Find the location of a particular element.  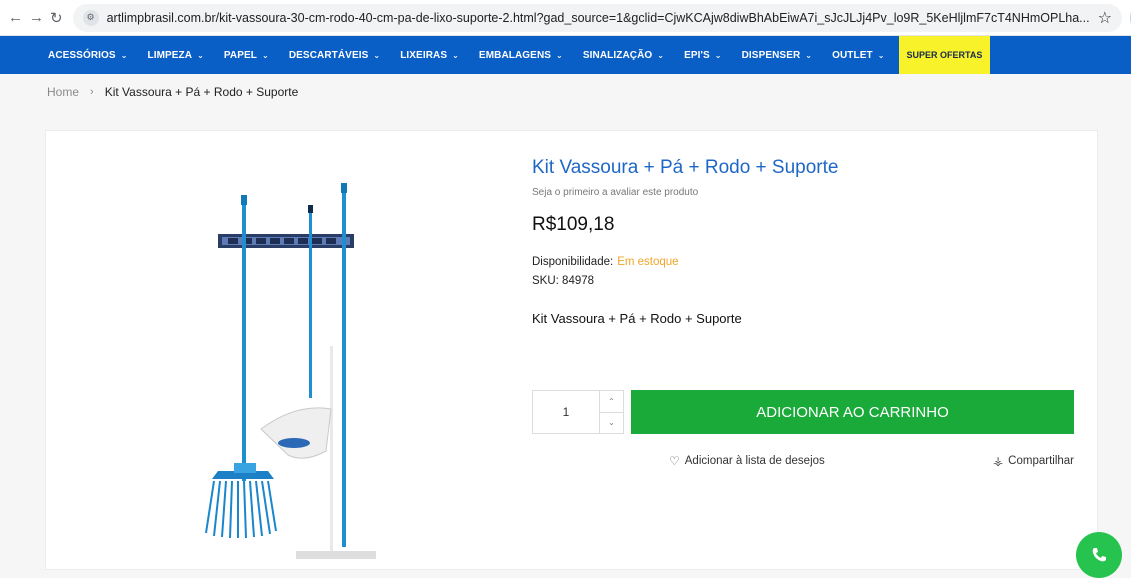

decrement-icon: ⌄ is located at coordinates (611, 422).